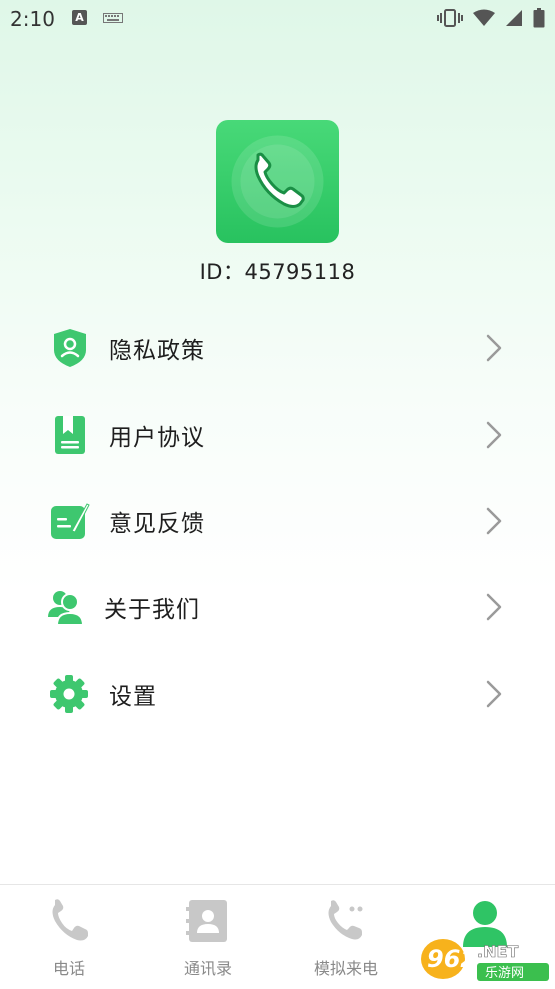 This screenshot has width=555, height=989. I want to click on menu-item-label: 关于我们, so click(152, 610).